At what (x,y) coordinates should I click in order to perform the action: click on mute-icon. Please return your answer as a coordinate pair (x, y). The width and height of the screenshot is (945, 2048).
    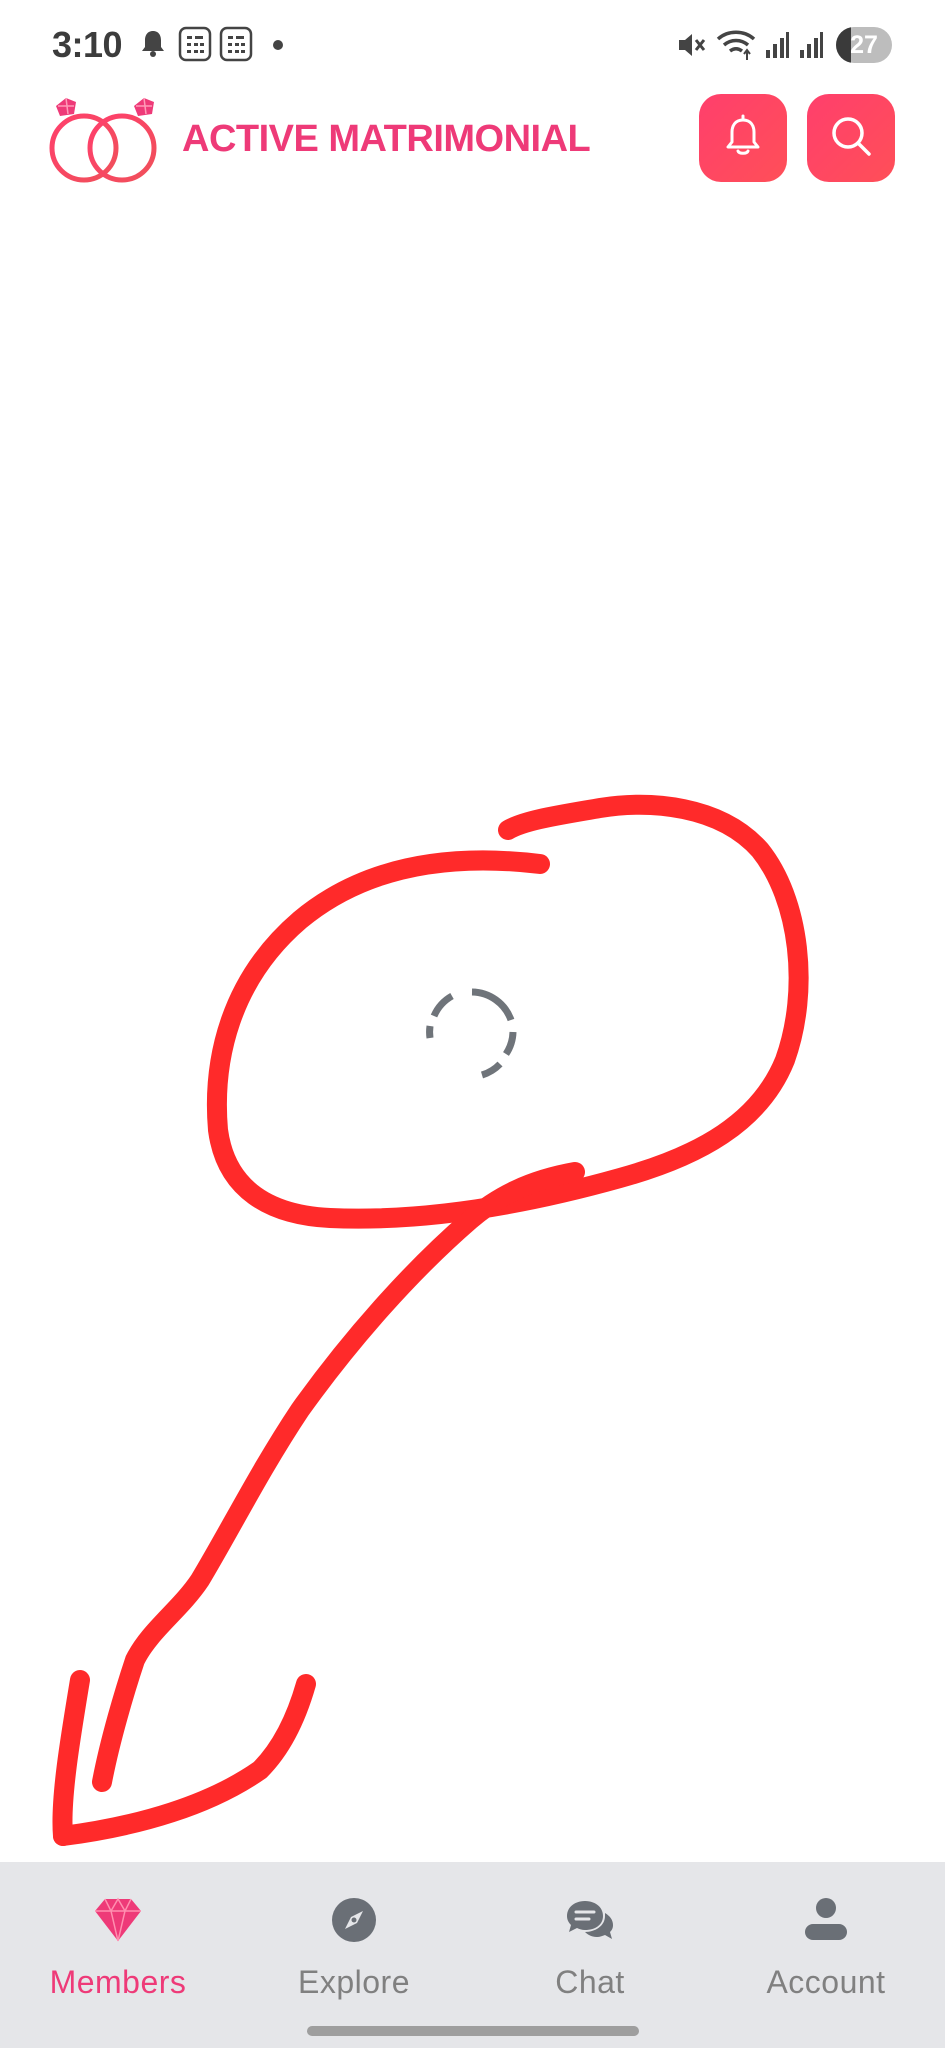
    Looking at the image, I should click on (691, 47).